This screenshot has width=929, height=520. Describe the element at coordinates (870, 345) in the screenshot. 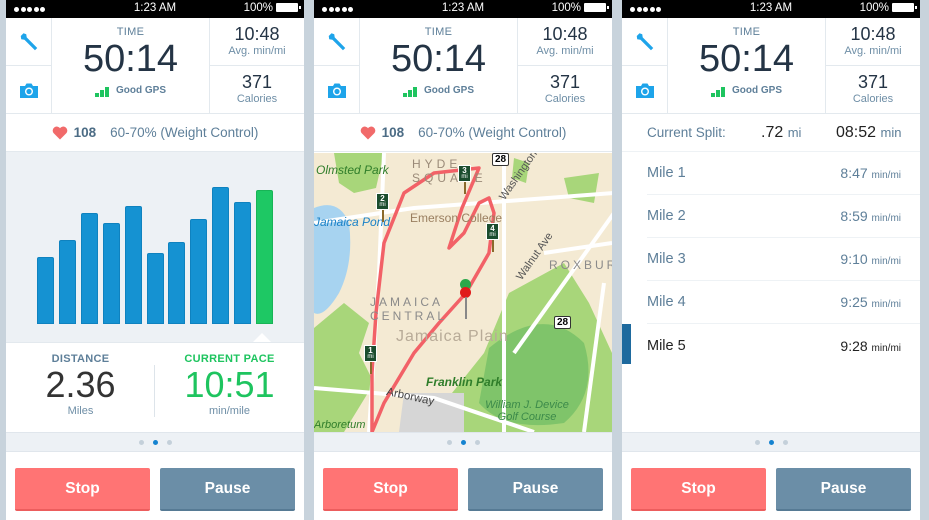

I see `split-pace: 9:28 min/mi` at that location.